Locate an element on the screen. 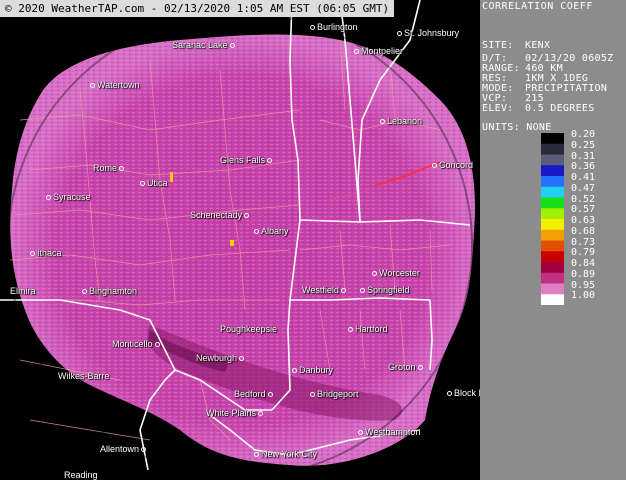 This screenshot has width=626, height=480. color-scale-tick-label: 0.73 is located at coordinates (583, 242).